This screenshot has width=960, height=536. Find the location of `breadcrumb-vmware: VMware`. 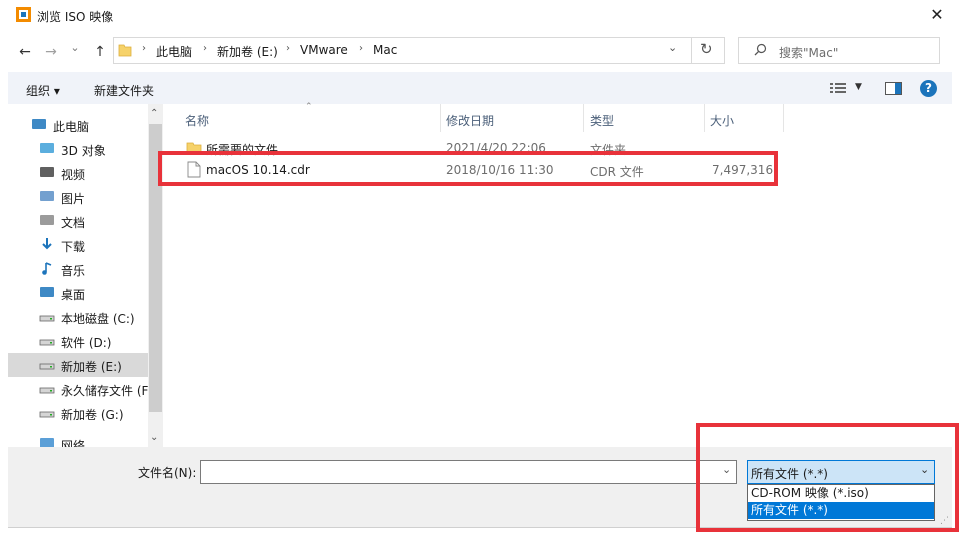

breadcrumb-vmware: VMware is located at coordinates (324, 50).